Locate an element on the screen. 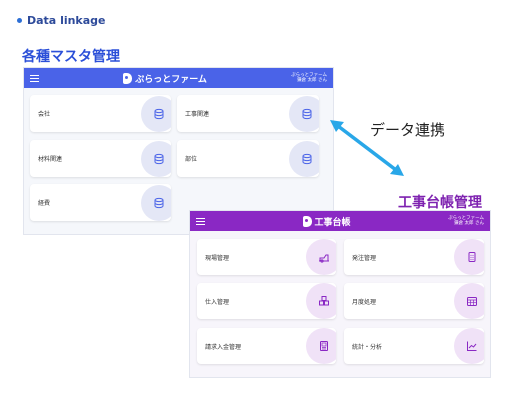 Image resolution: width=507 pixels, height=402 pixels. koji-card-site: 現場管理 is located at coordinates (266, 257).